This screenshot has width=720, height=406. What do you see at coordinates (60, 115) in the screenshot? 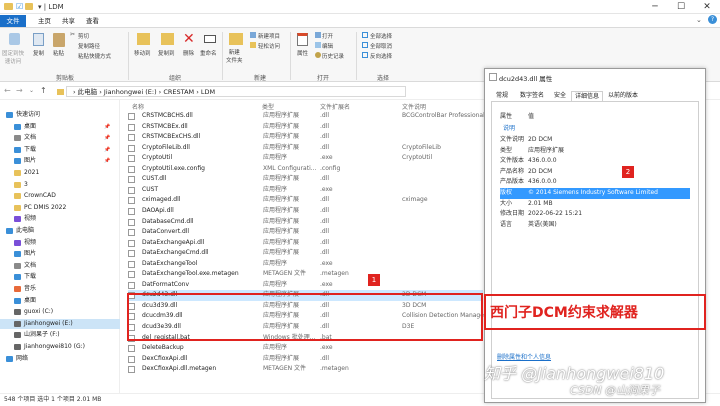
I see `nav-item: 快速访问` at bounding box center [60, 115].